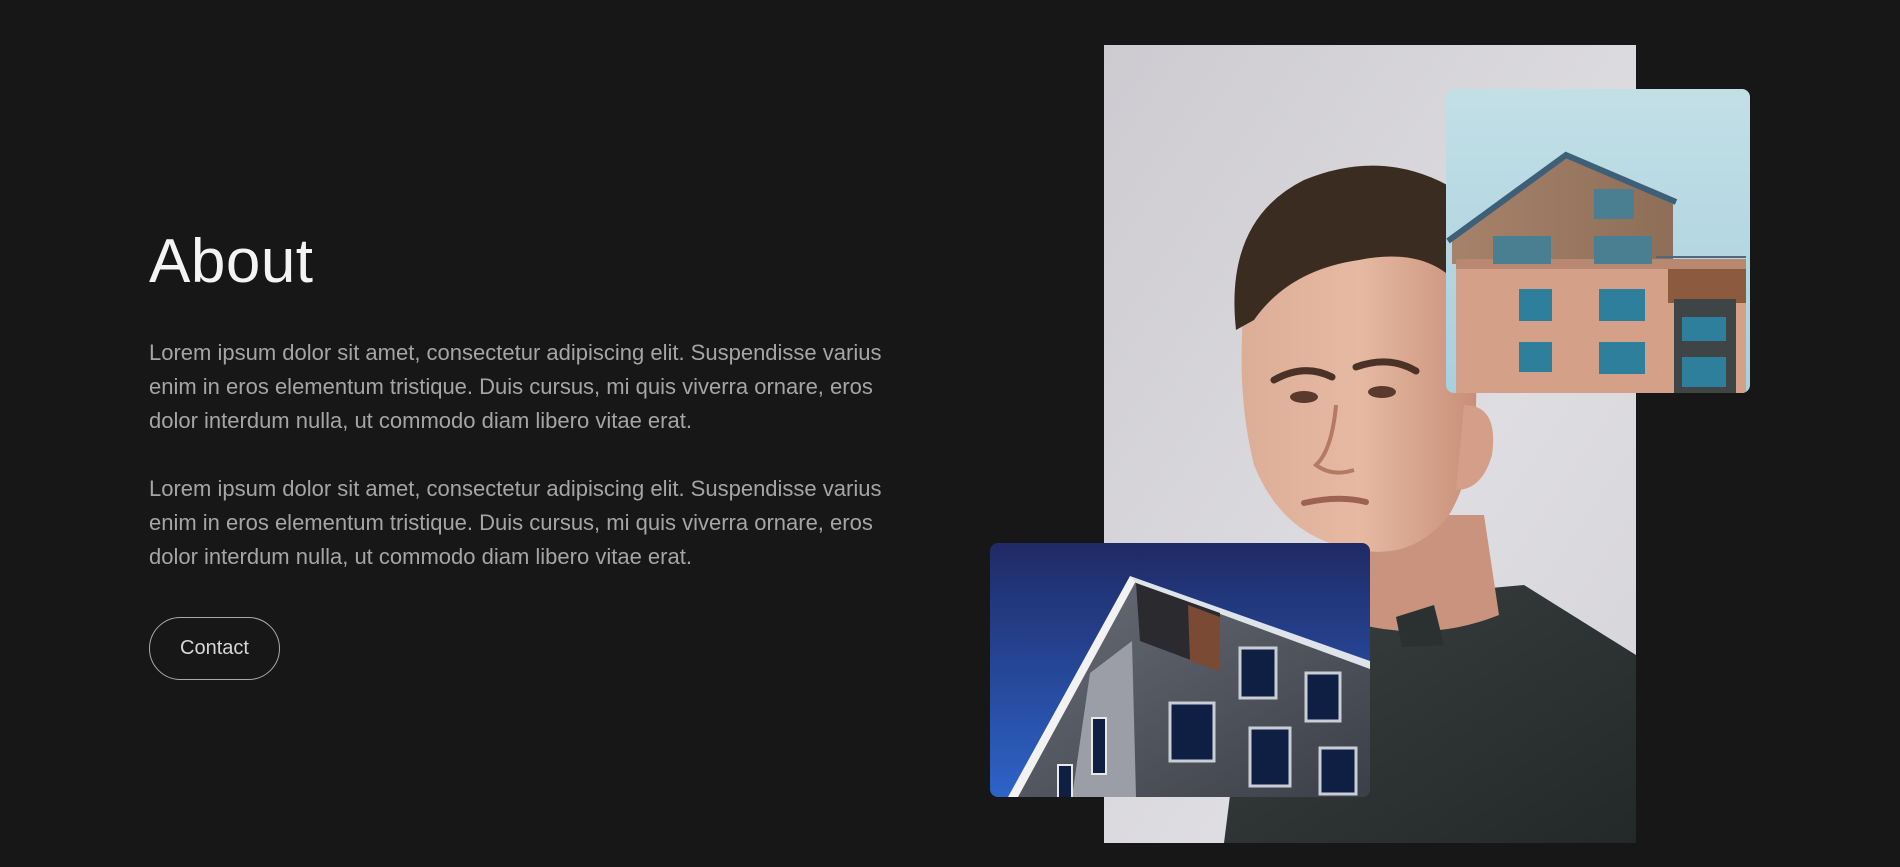  I want to click on wooden-house-photo, so click(1598, 241).